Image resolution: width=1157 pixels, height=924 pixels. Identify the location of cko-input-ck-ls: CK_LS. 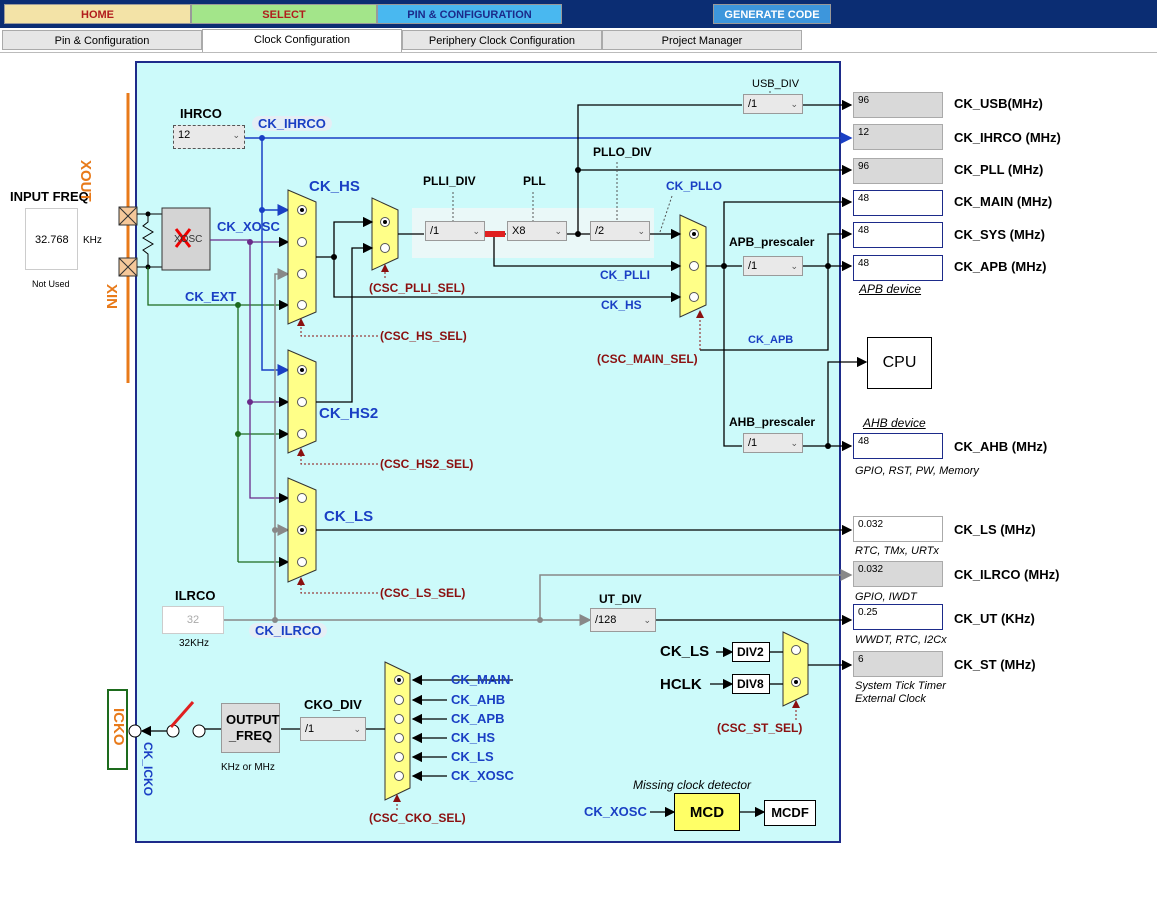
(472, 756).